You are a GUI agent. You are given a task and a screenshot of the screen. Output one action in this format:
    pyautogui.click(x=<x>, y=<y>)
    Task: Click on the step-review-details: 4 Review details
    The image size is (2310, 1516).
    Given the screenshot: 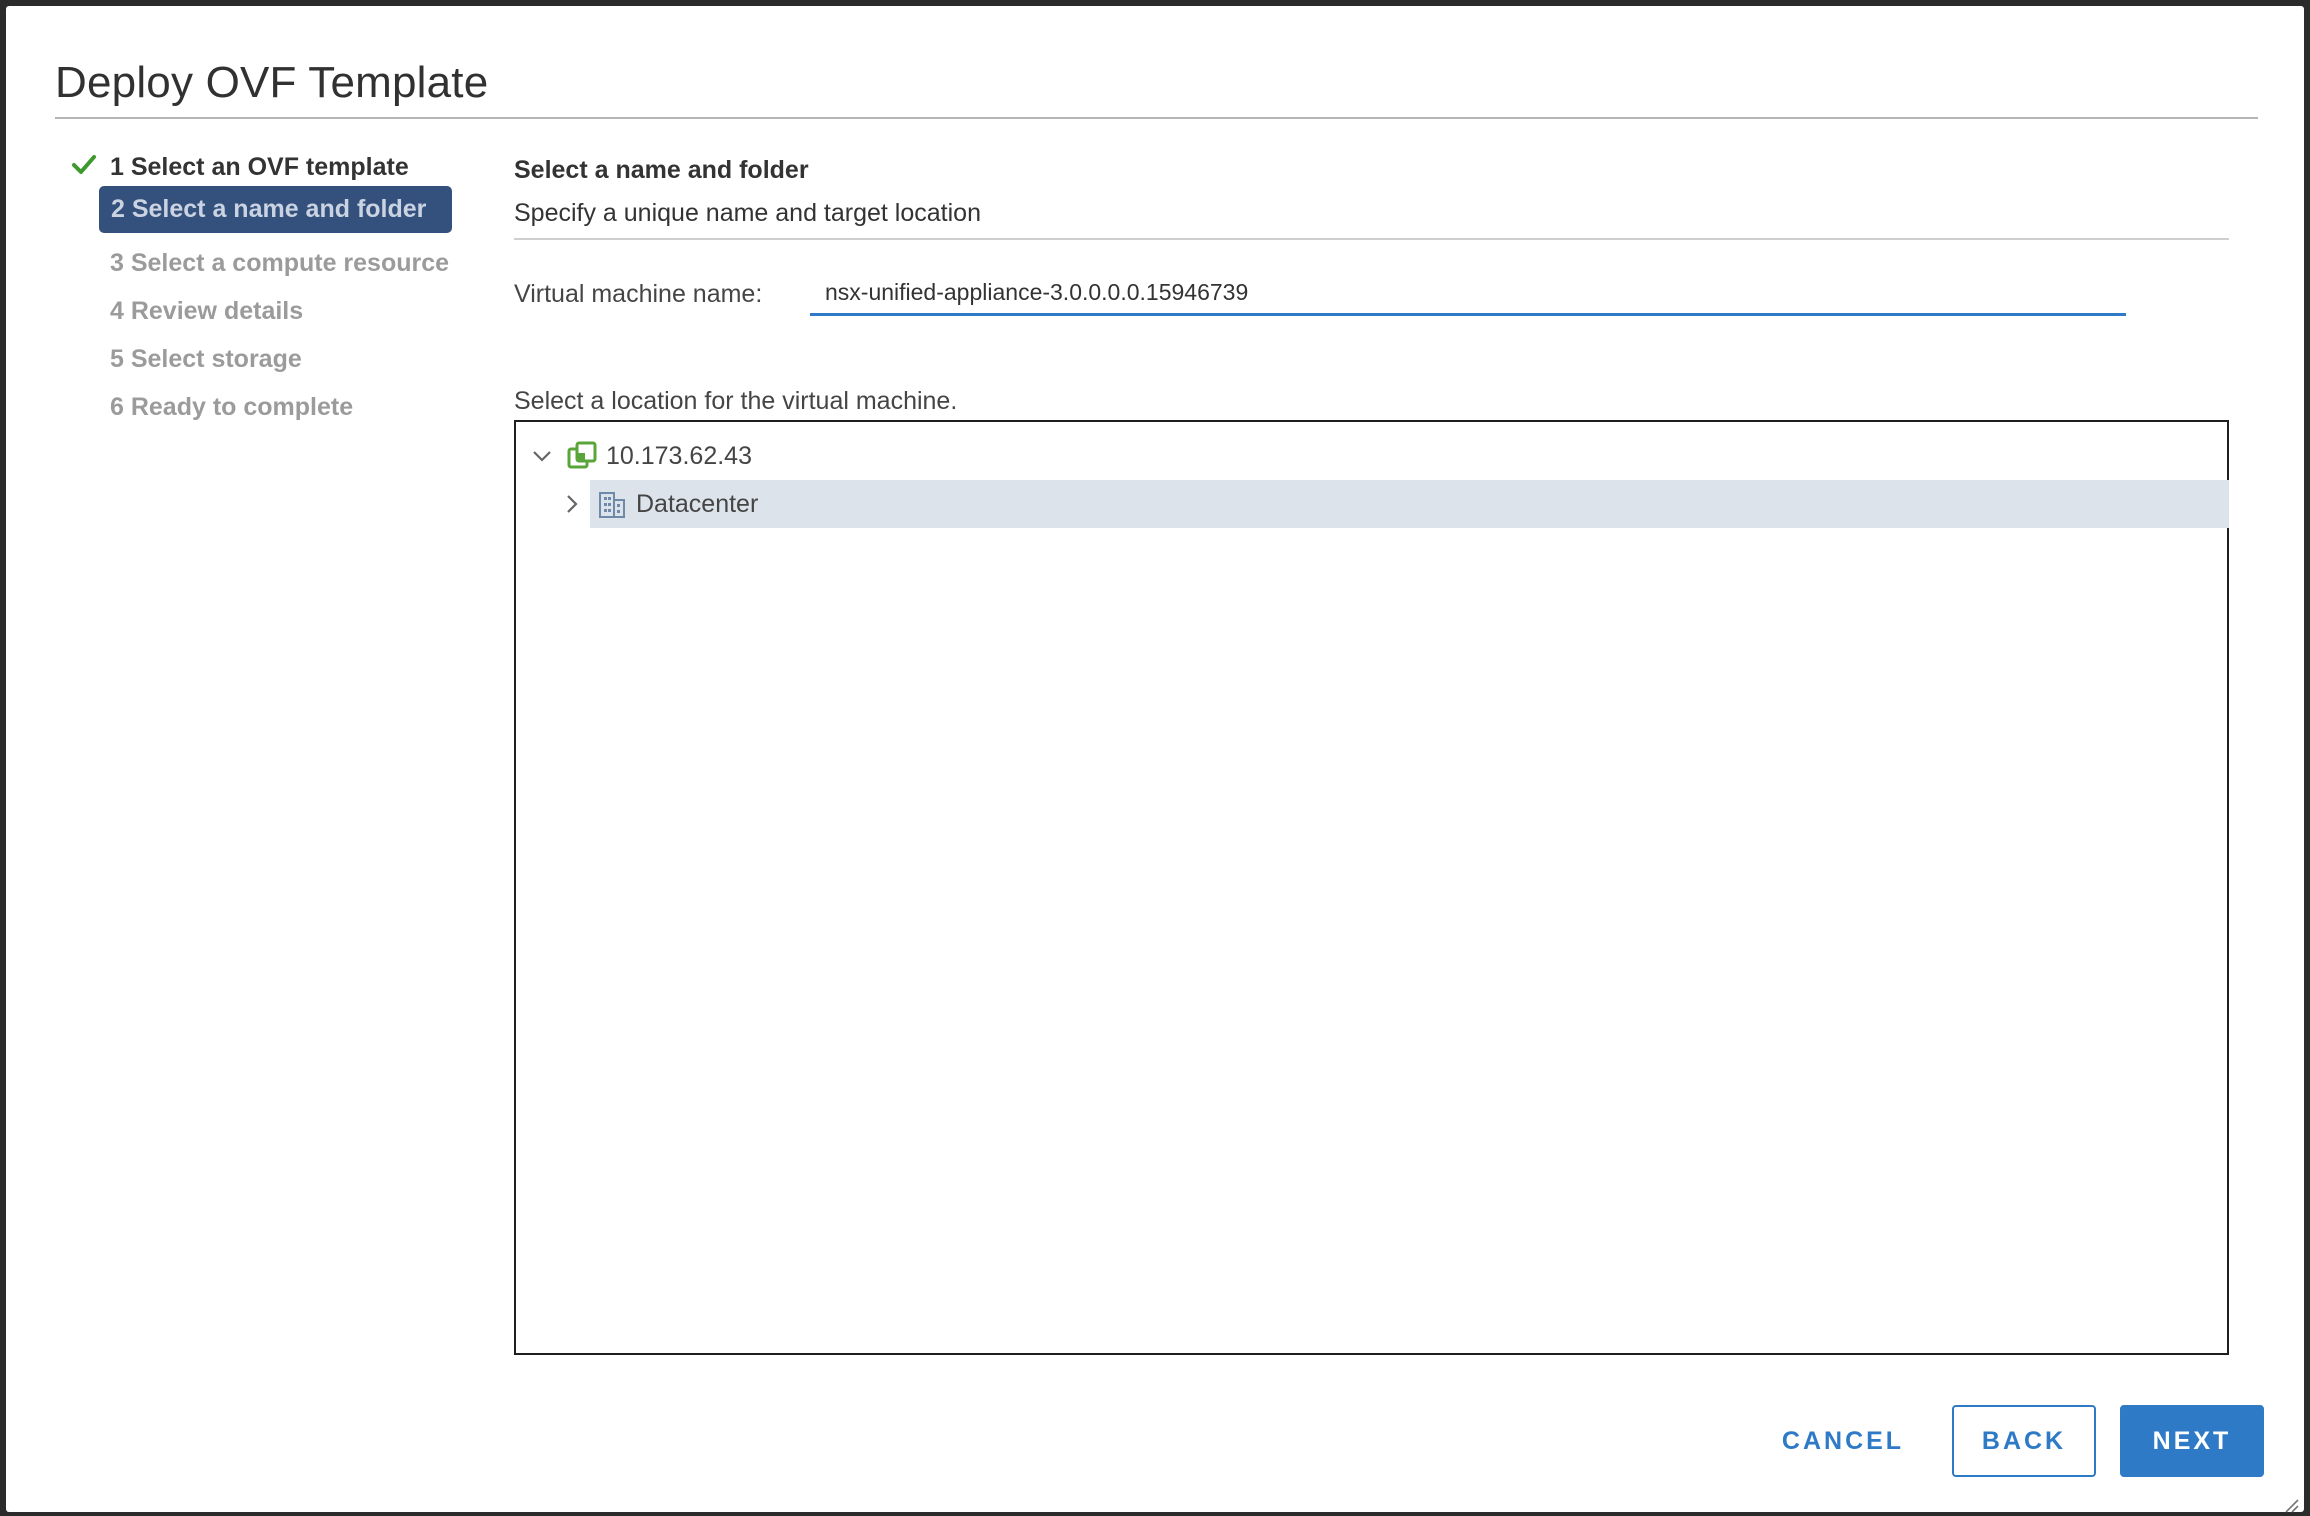 What is the action you would take?
    pyautogui.click(x=207, y=311)
    